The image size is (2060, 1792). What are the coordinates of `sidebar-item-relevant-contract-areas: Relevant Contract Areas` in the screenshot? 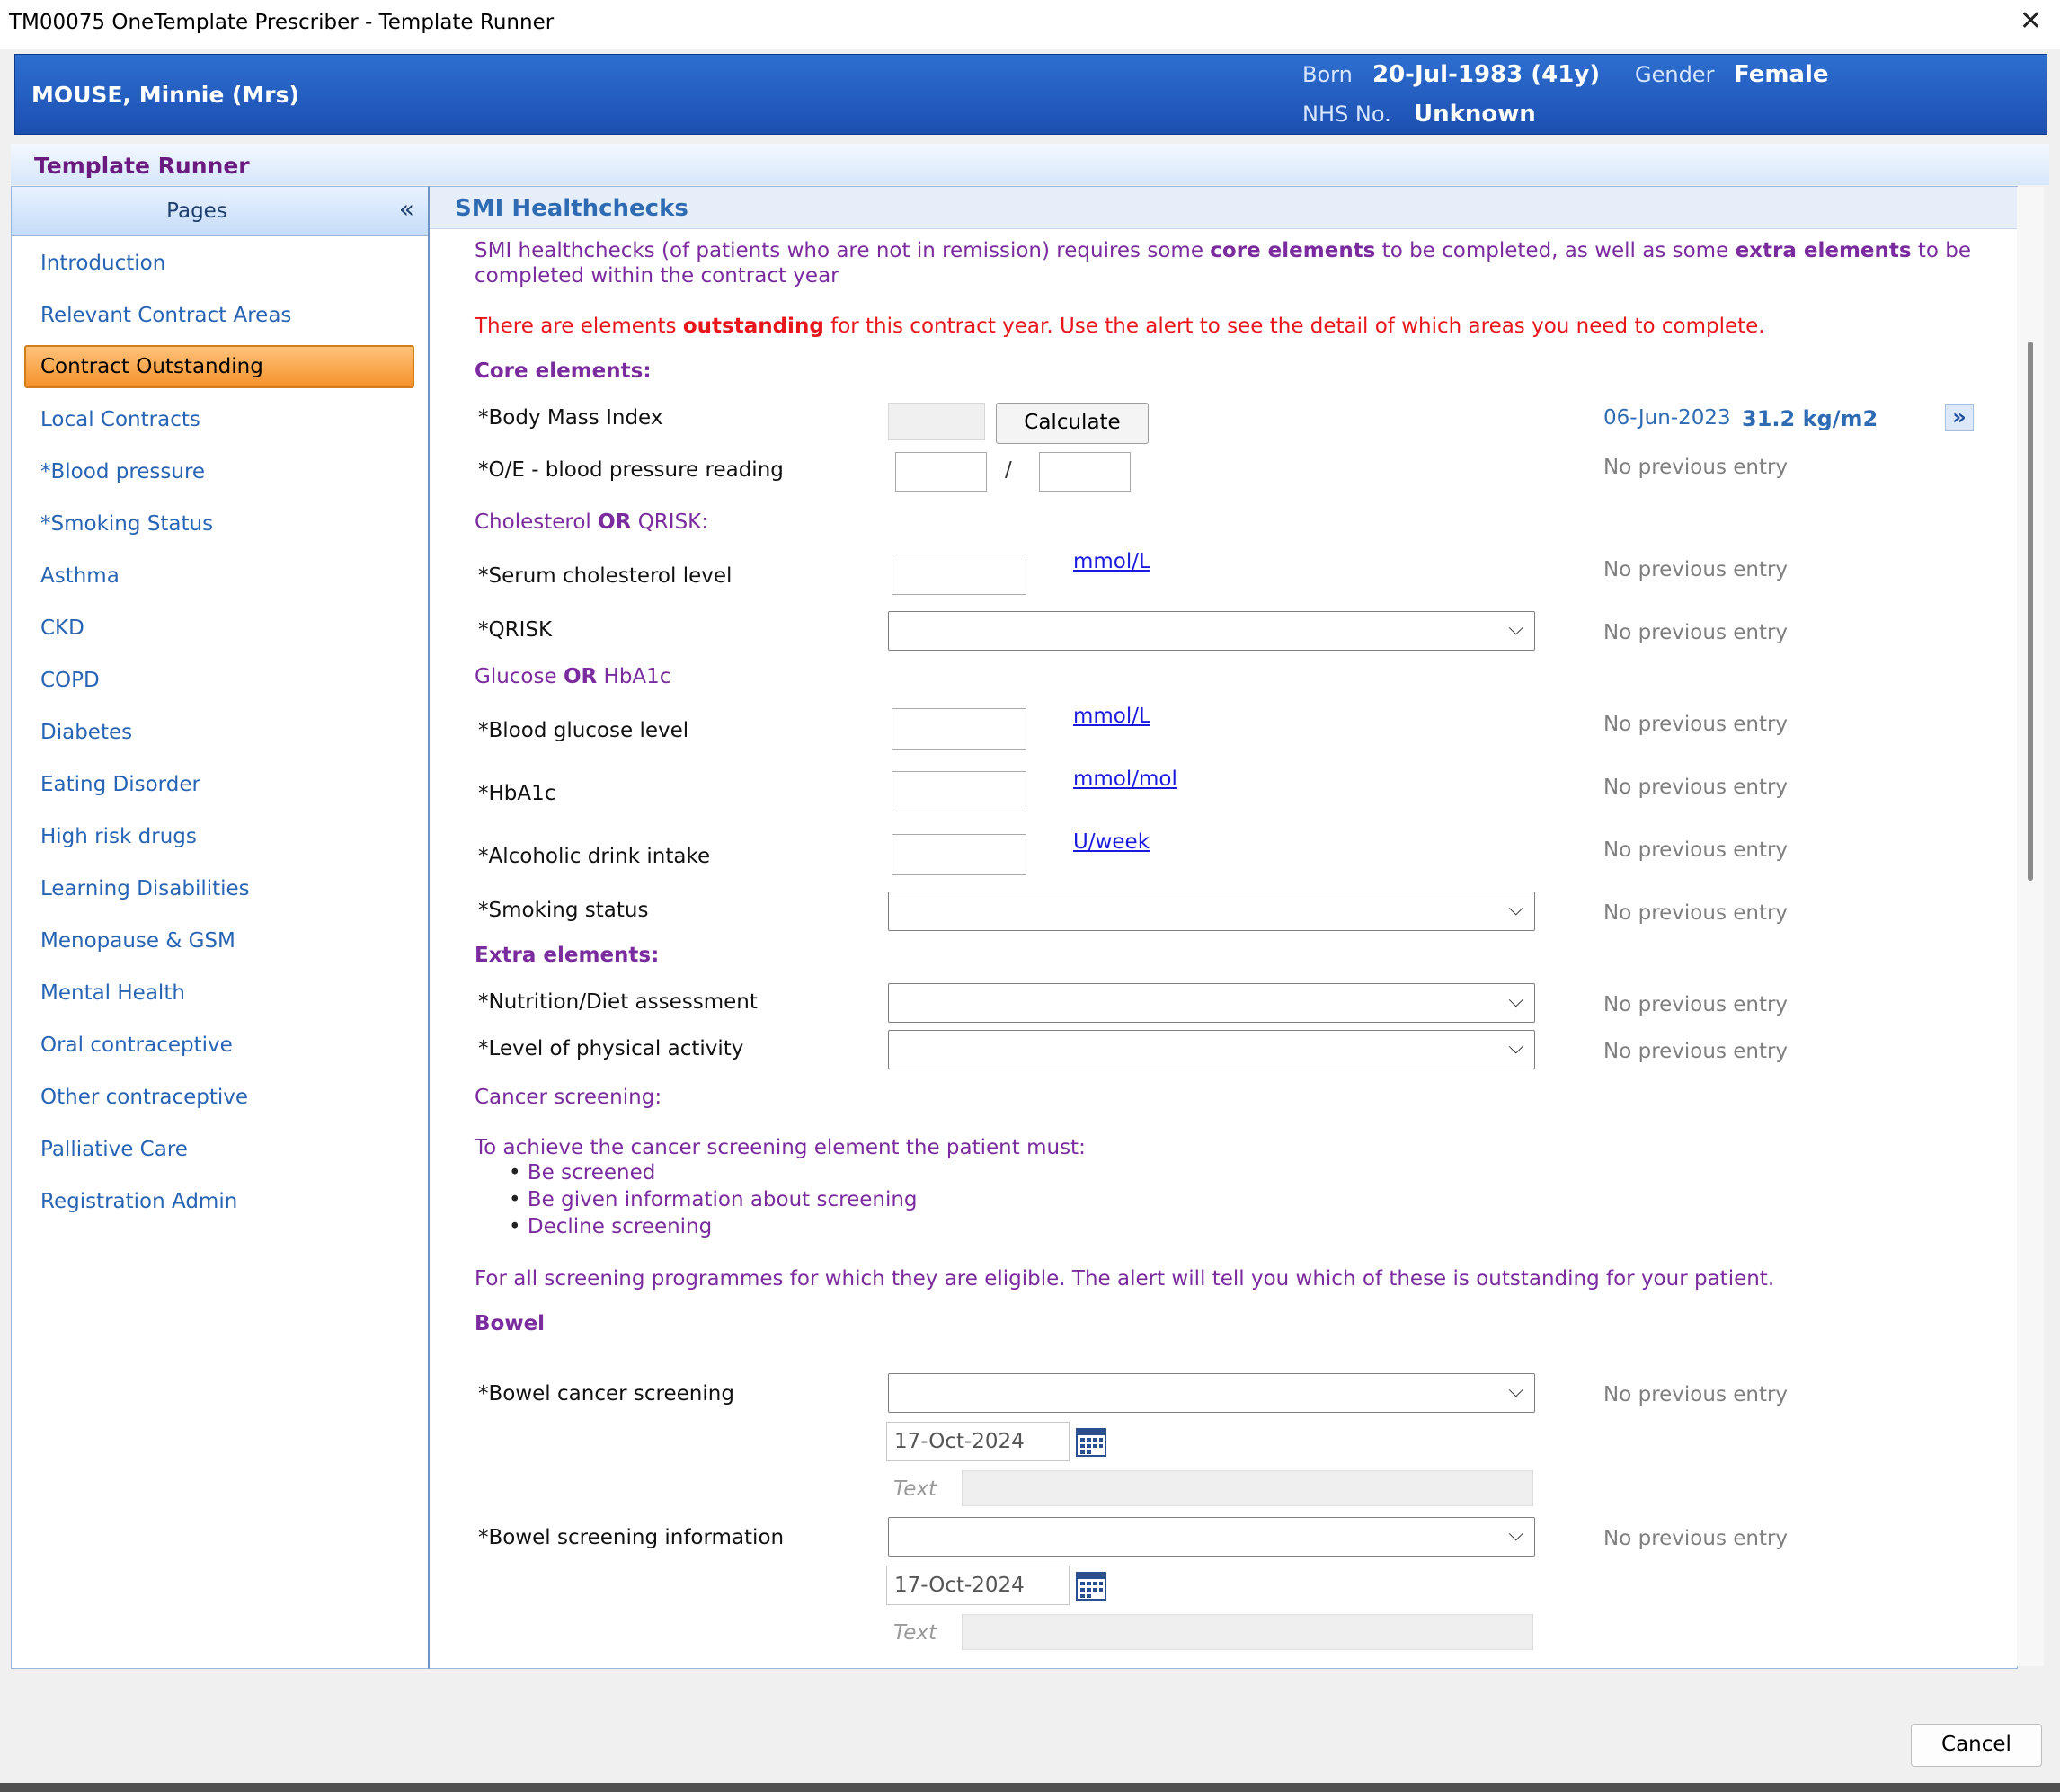 It's located at (165, 315).